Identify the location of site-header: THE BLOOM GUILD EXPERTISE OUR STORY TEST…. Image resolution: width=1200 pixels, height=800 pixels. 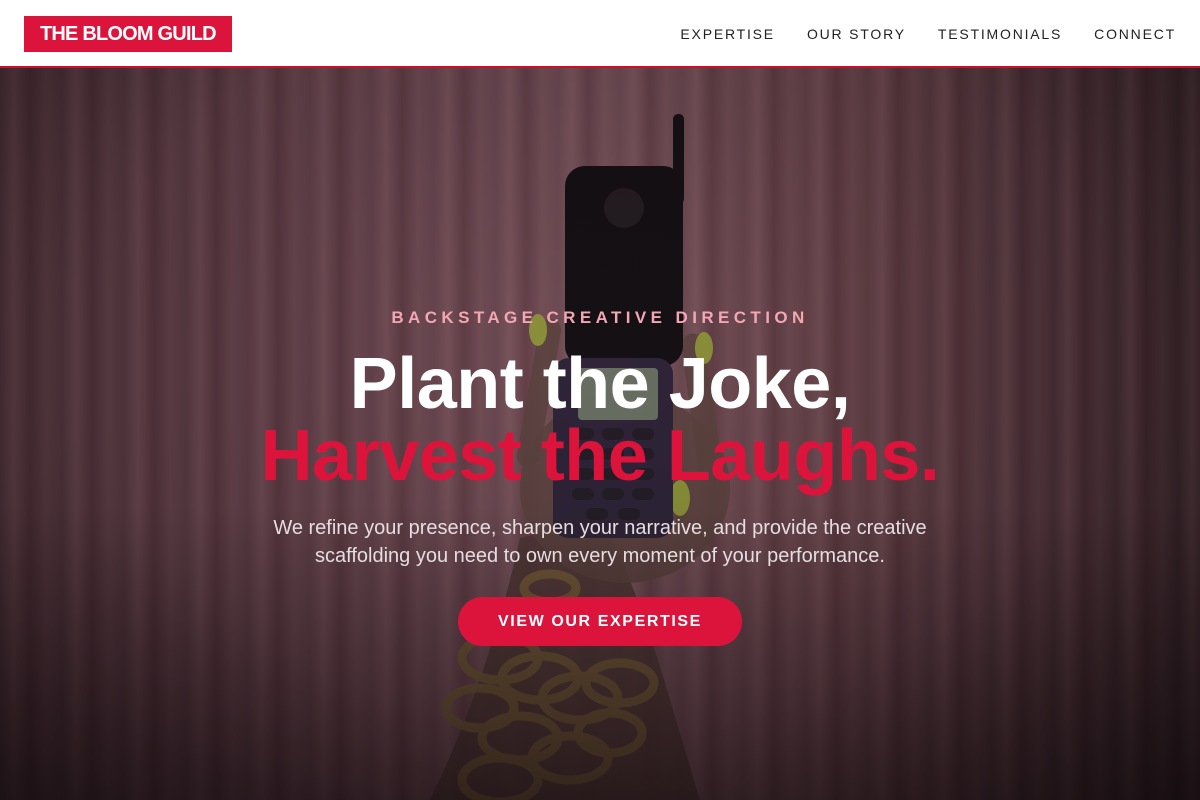
(600, 34).